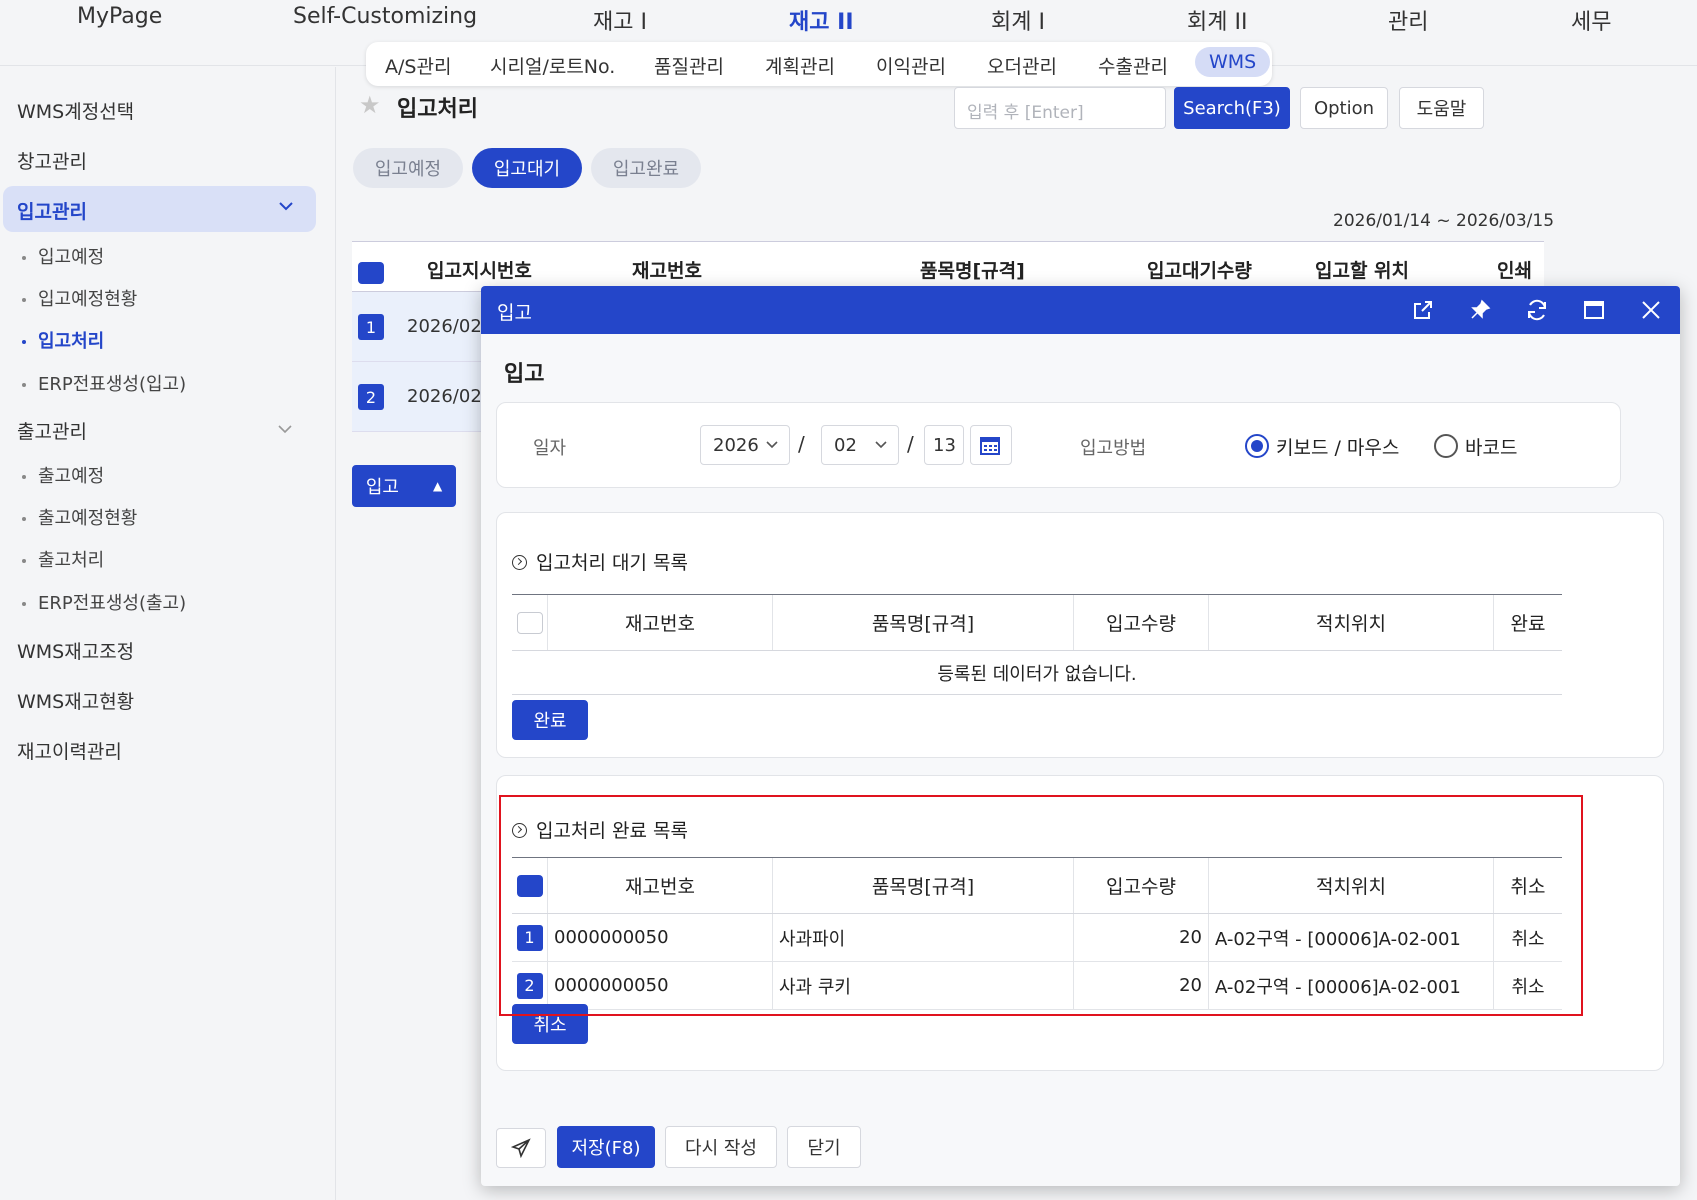  Describe the element at coordinates (437, 109) in the screenshot. I see `page-title: 입고처리` at that location.